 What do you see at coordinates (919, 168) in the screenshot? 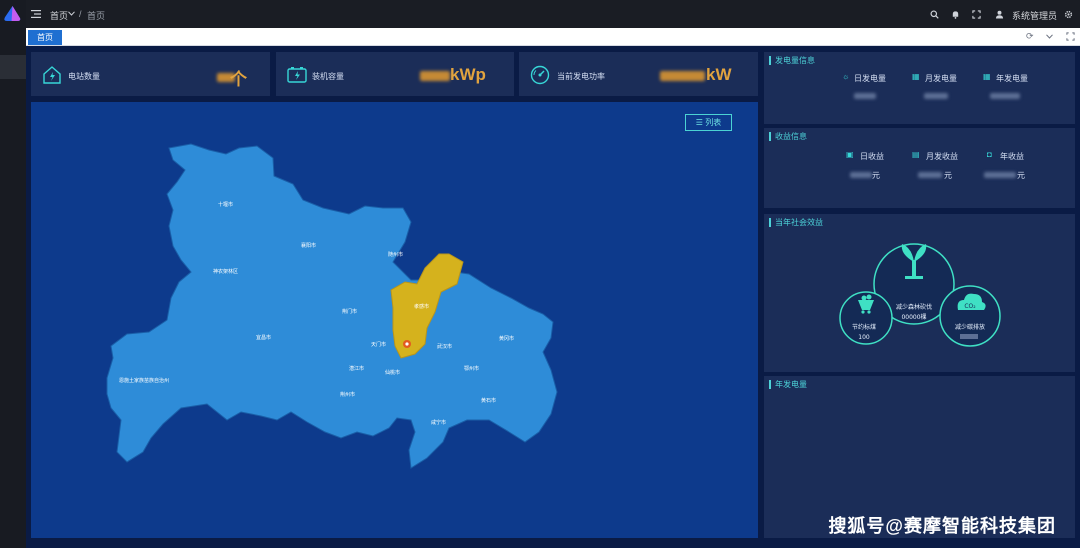
I see `income-info-panel: 收益信息 ▣ 日收益 元 ▤ 月发收益 元 ◘ 年收益 元` at bounding box center [919, 168].